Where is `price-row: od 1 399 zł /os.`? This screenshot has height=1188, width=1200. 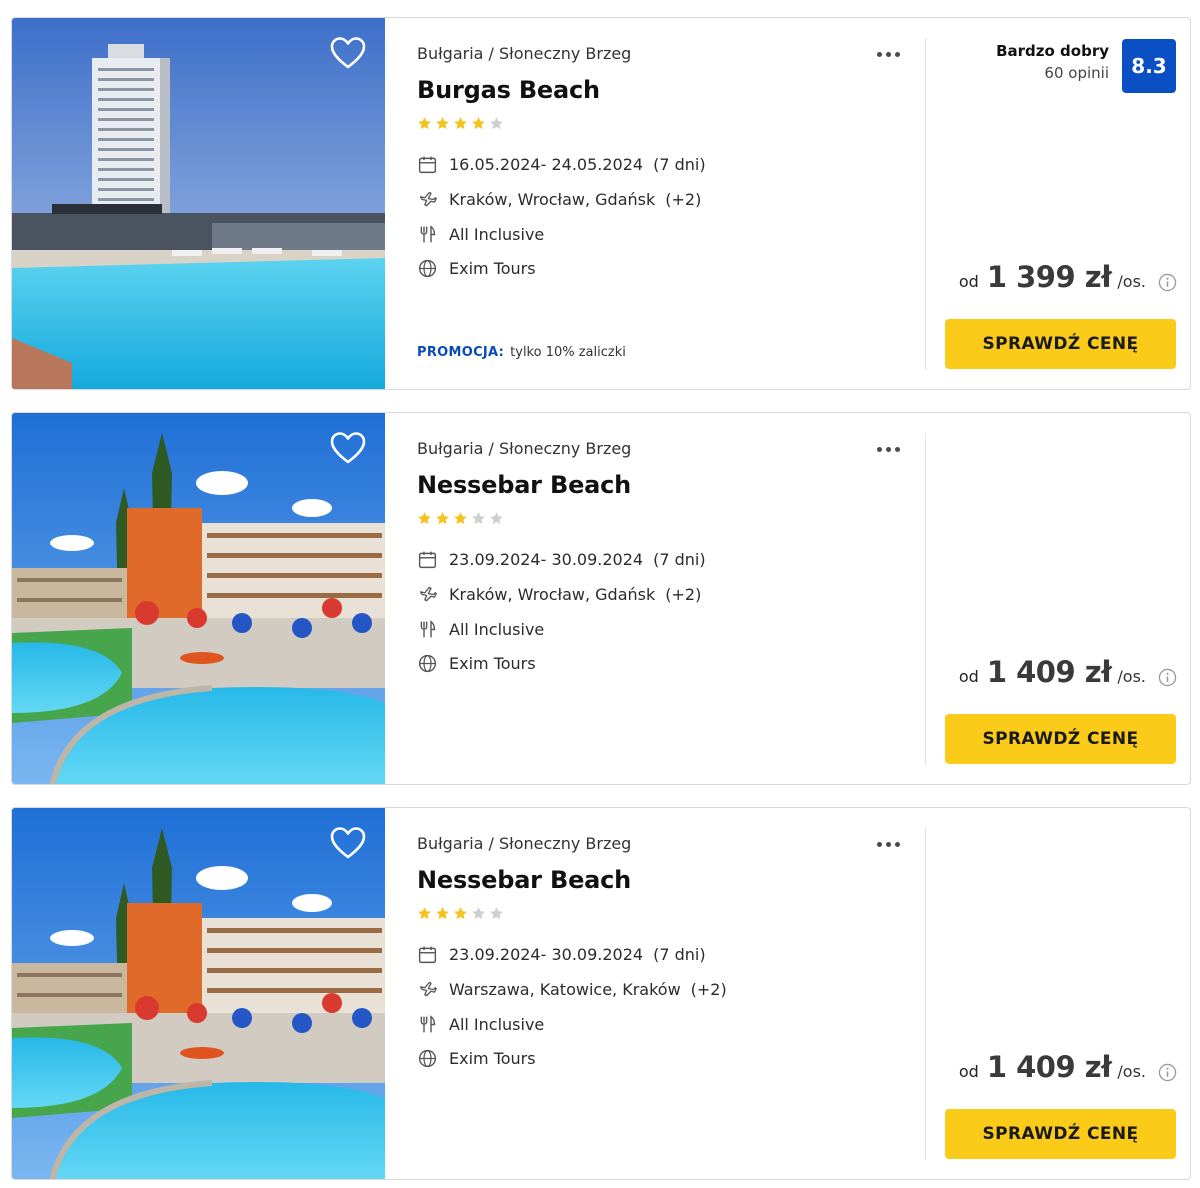 price-row: od 1 399 zł /os. is located at coordinates (1059, 280).